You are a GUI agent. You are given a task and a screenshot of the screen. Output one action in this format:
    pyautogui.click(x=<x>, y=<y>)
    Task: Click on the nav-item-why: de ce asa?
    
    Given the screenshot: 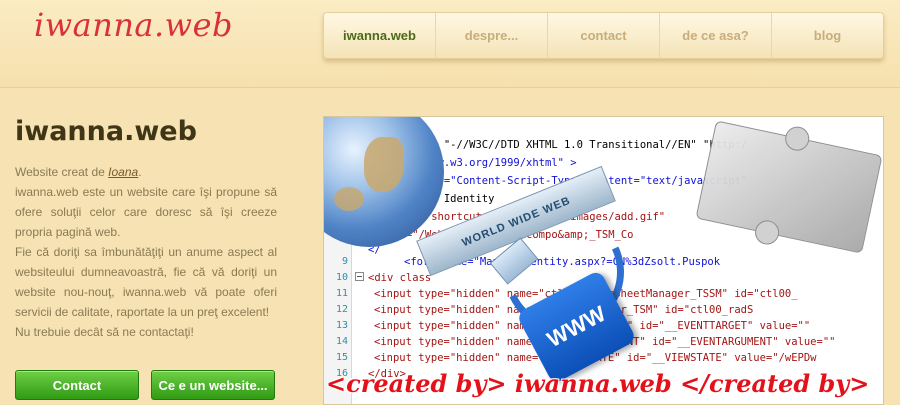 What is the action you would take?
    pyautogui.click(x=716, y=35)
    